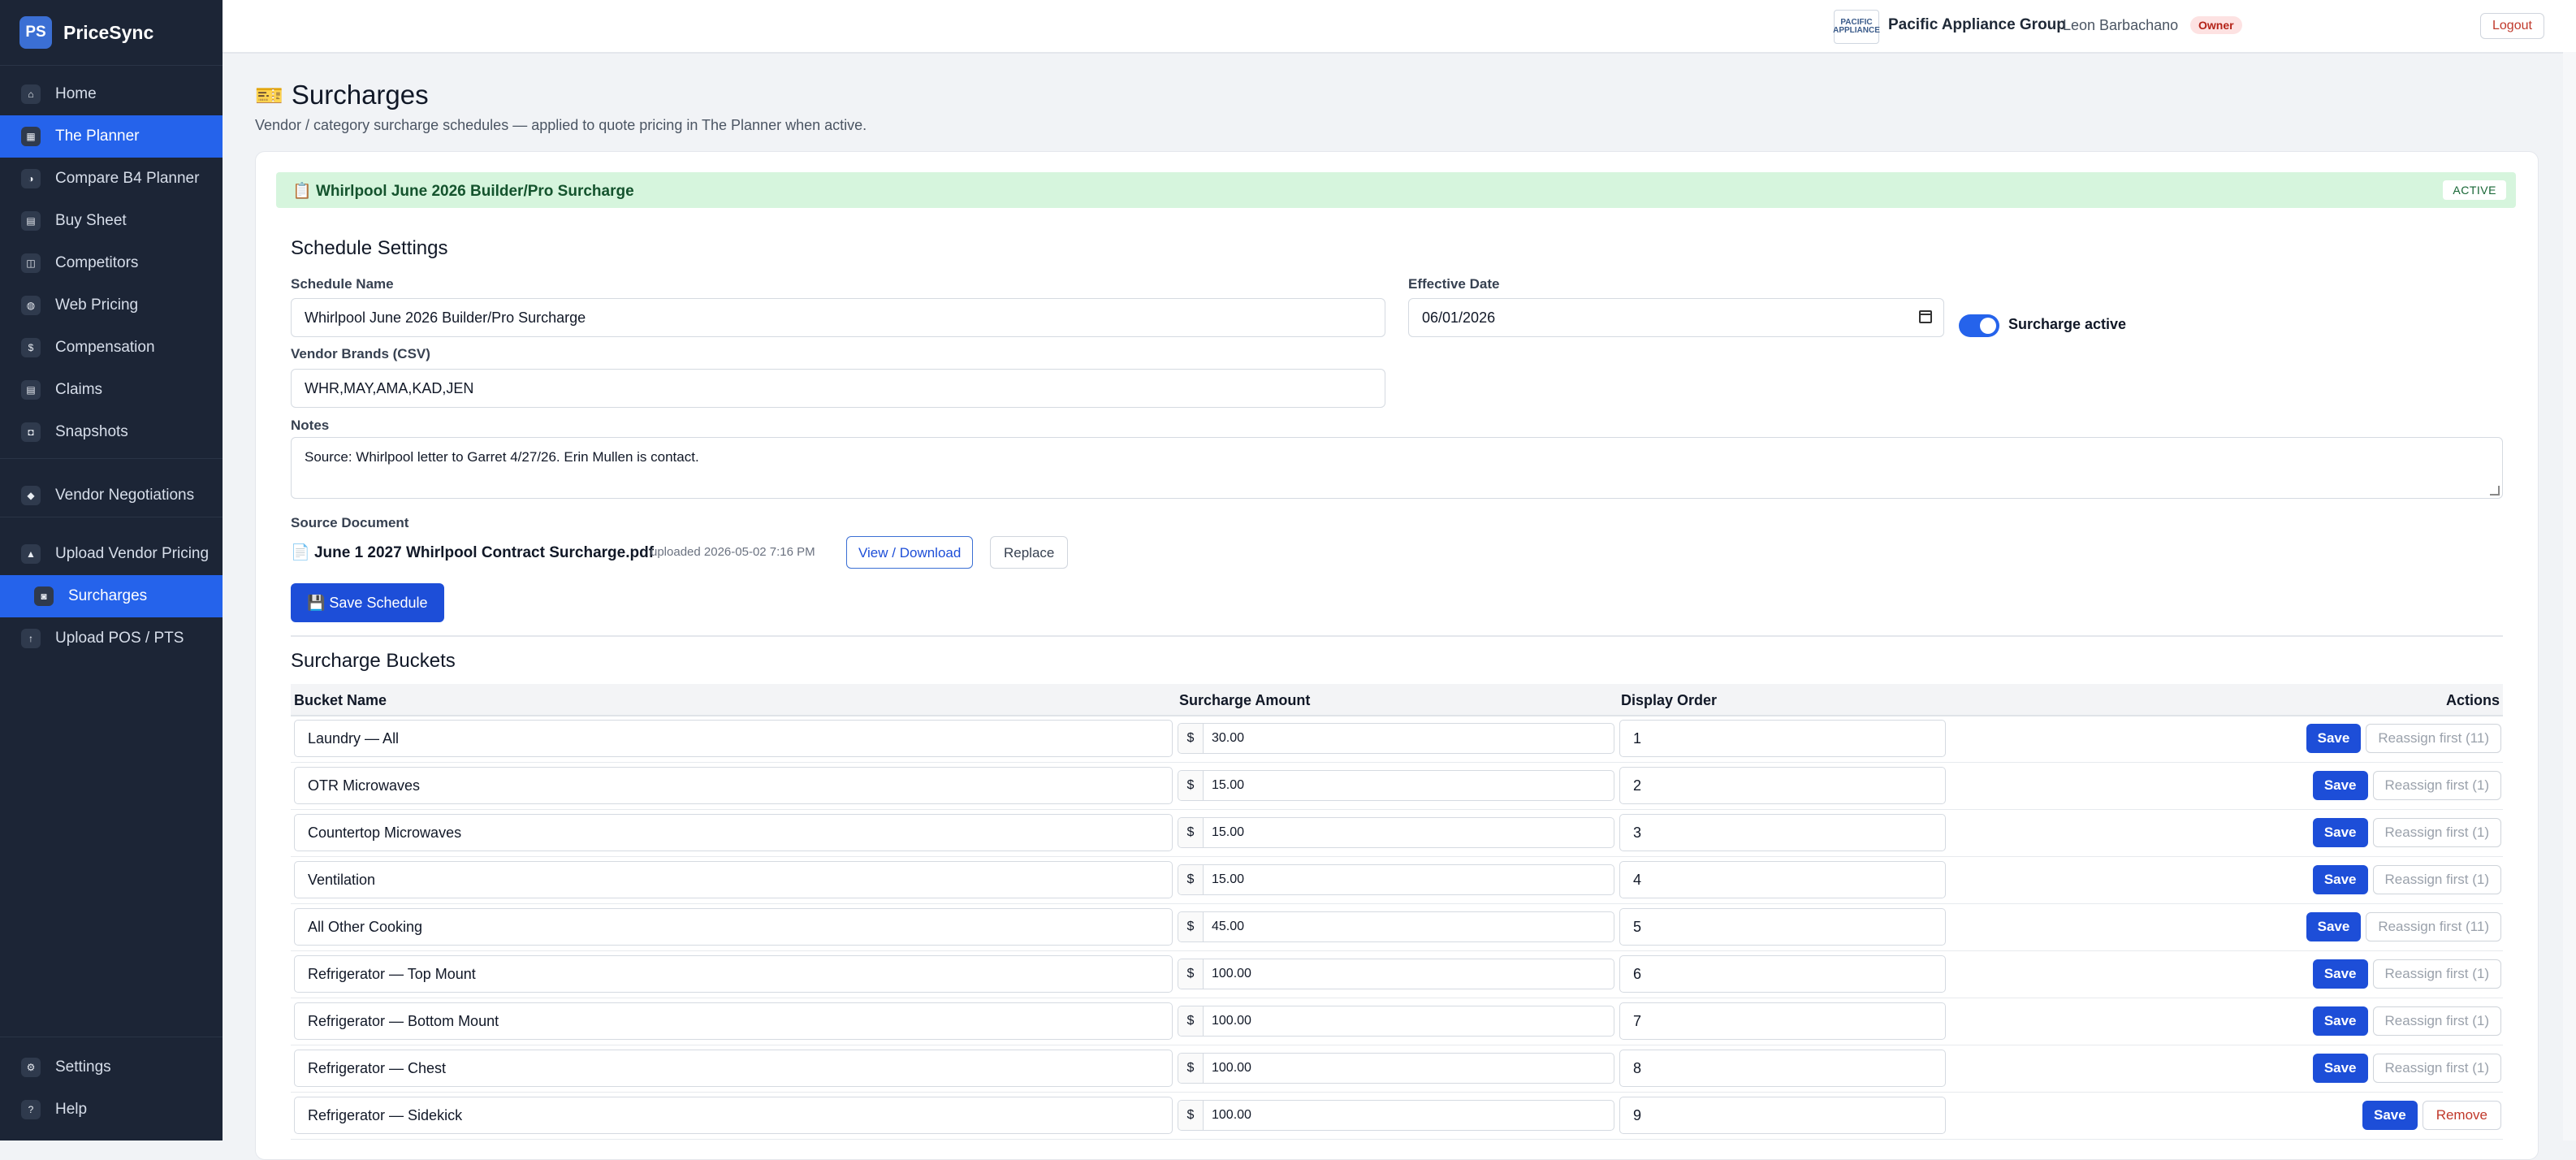  Describe the element at coordinates (734, 1115) in the screenshot. I see `bucket-name-input: Refrigerator — Sidekick` at that location.